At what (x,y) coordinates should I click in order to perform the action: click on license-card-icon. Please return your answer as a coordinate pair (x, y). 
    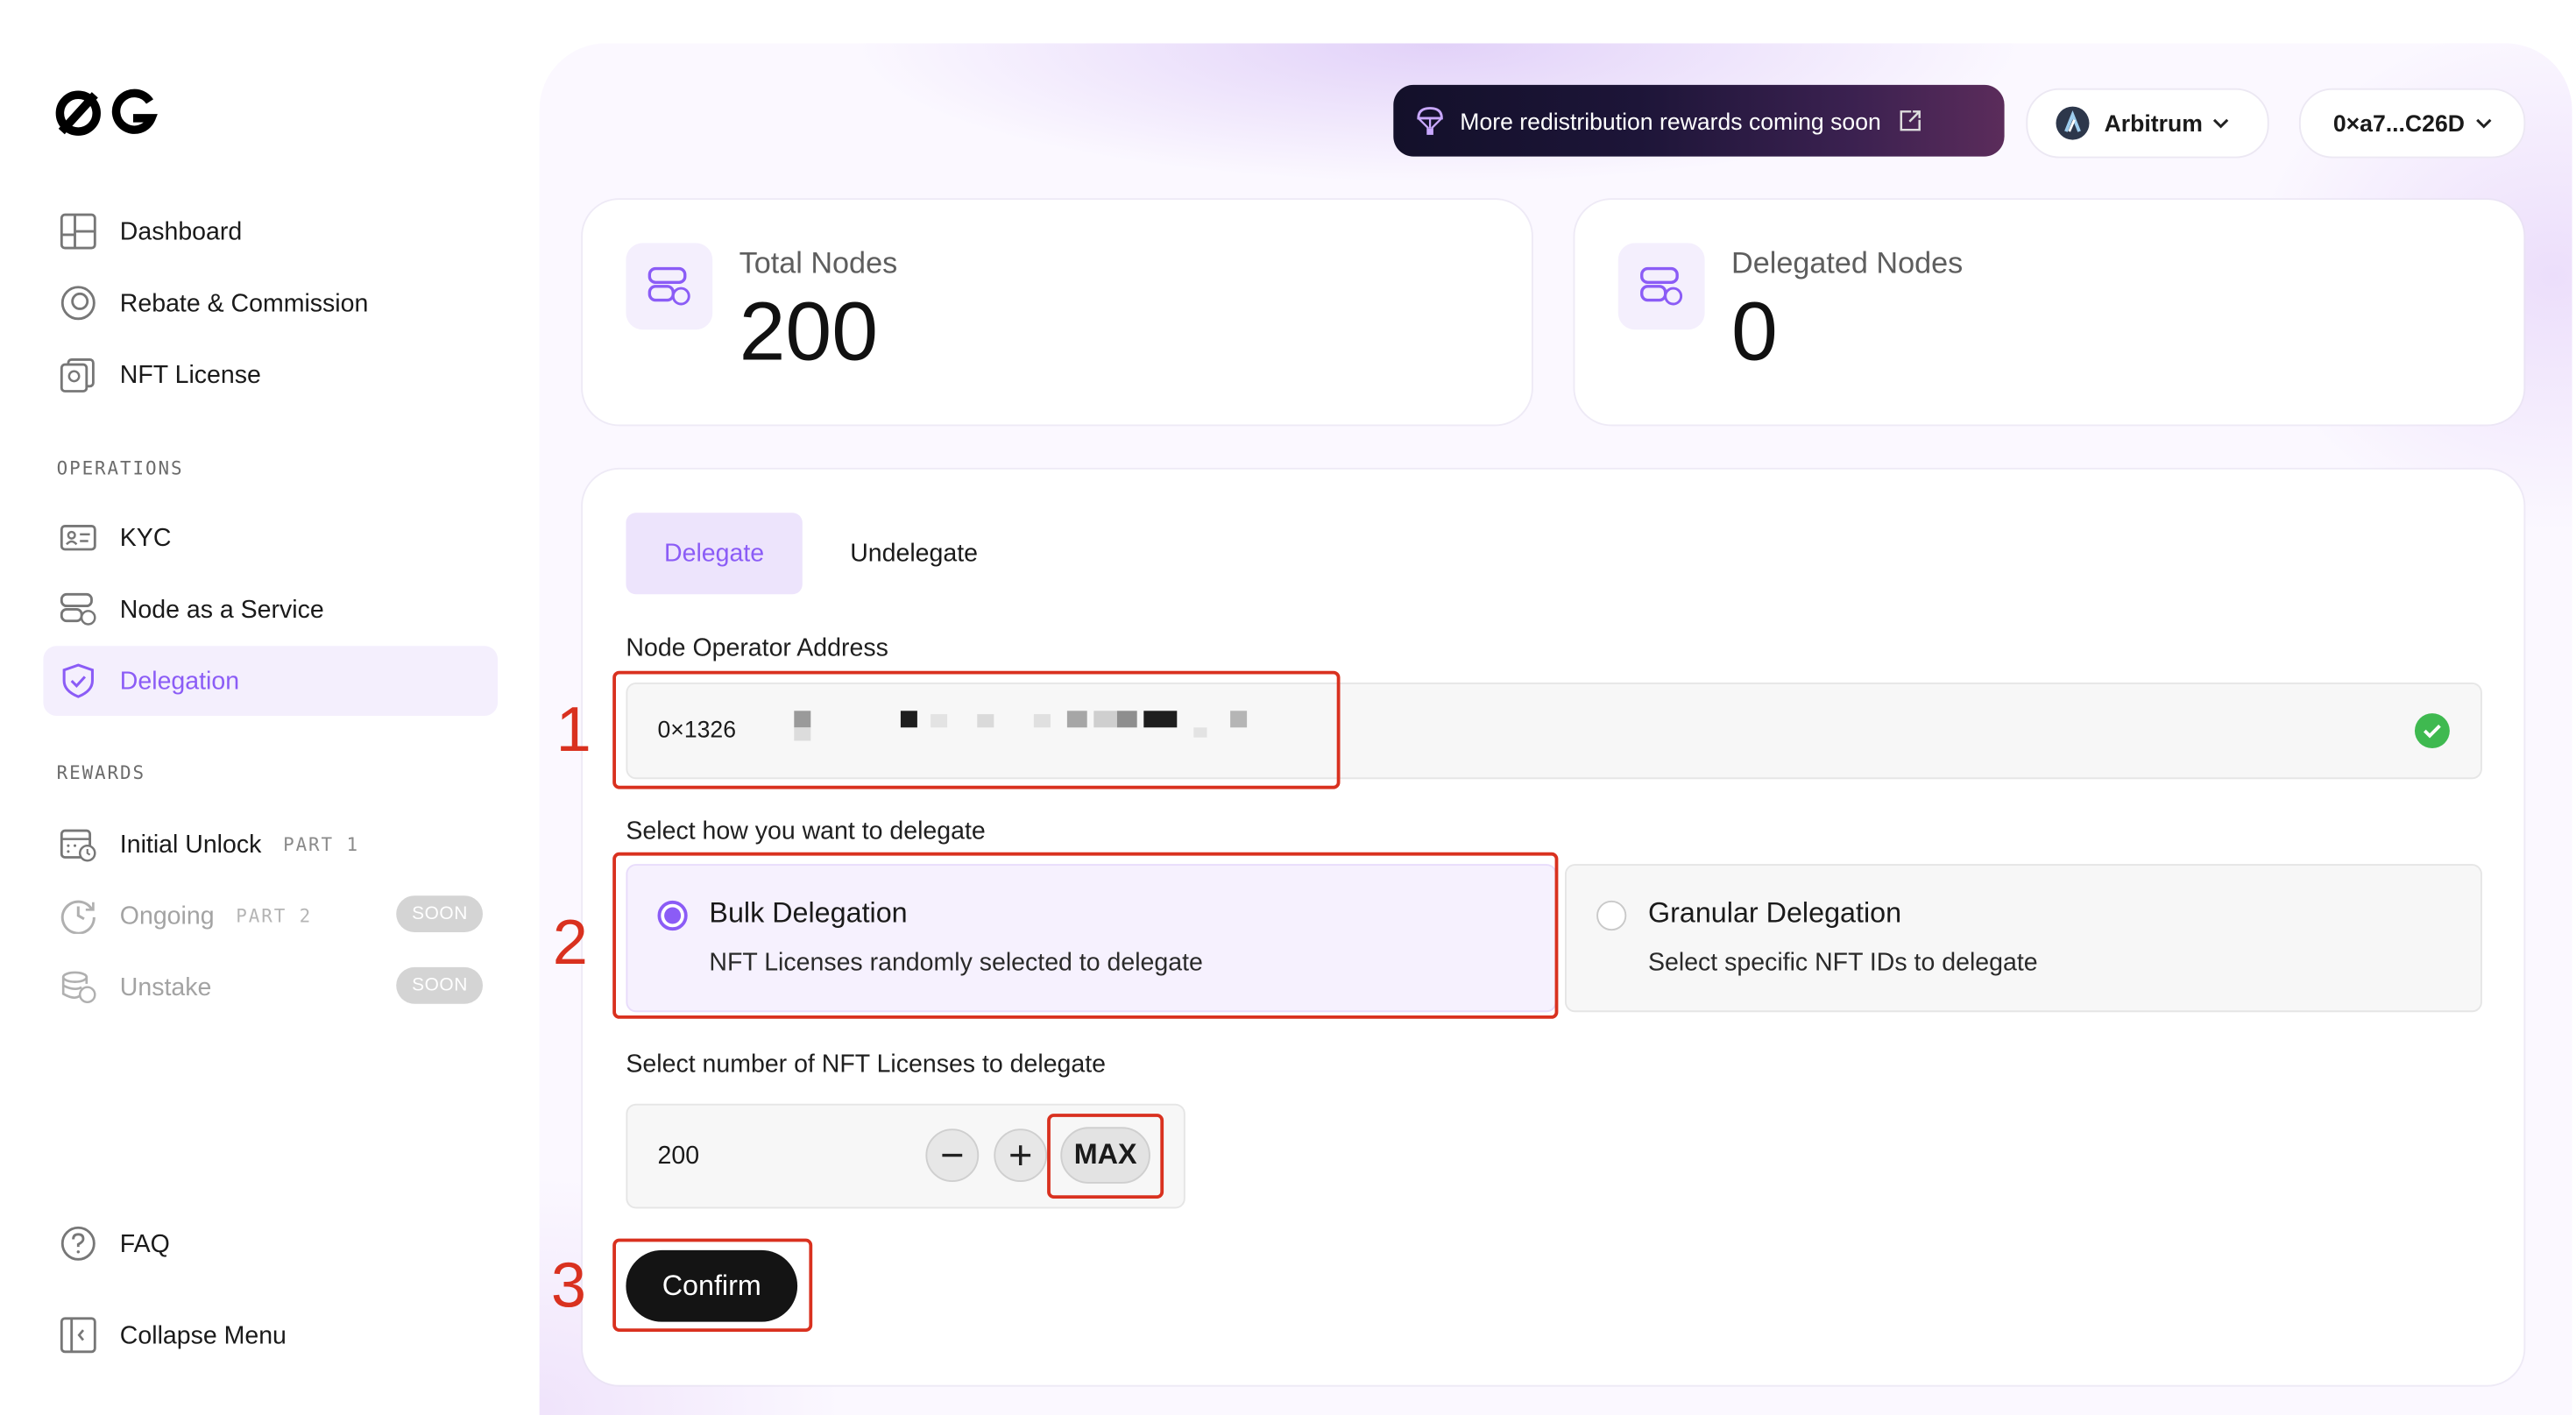
    Looking at the image, I should click on (79, 375).